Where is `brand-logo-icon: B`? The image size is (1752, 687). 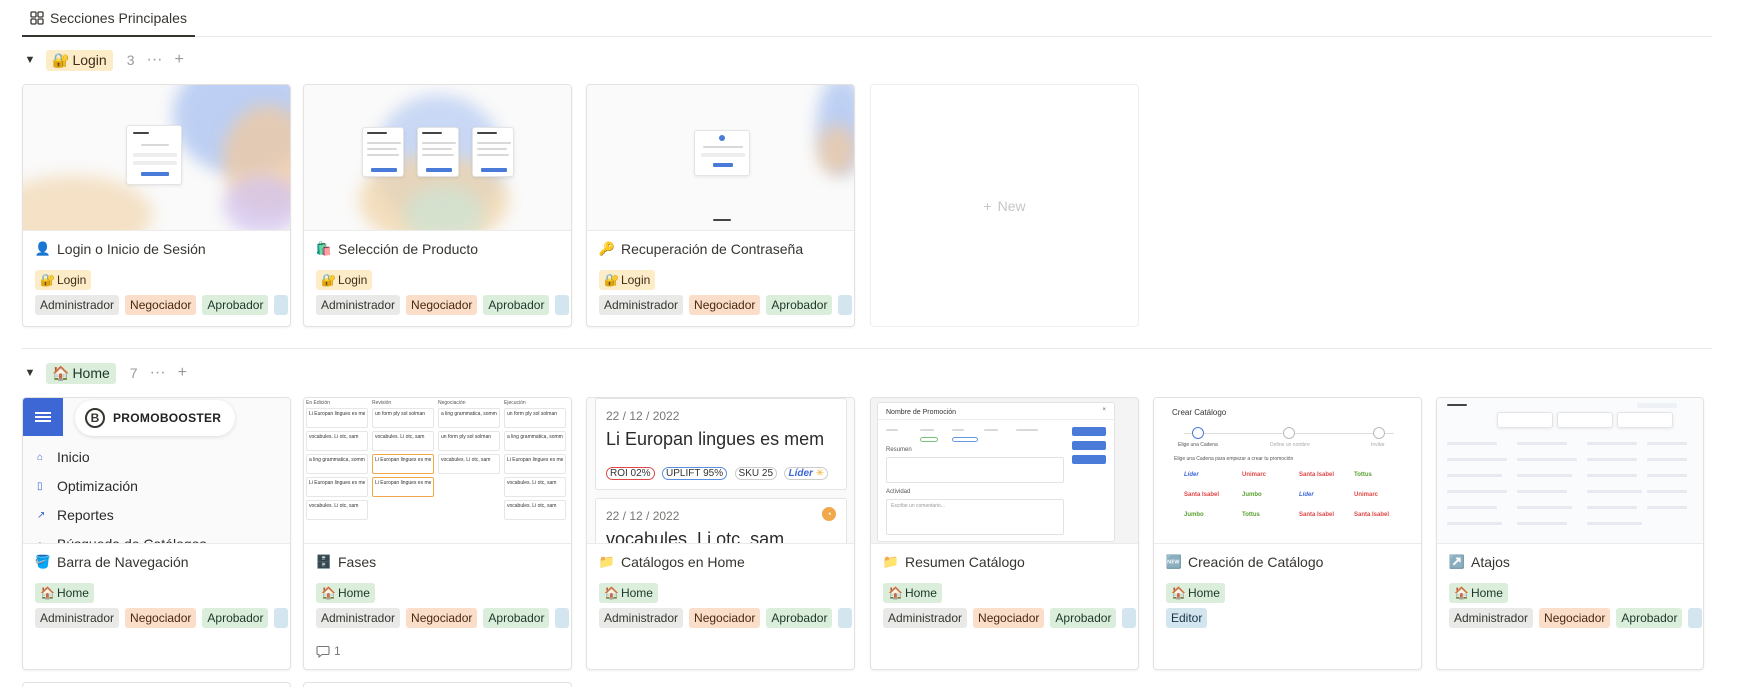
brand-logo-icon: B is located at coordinates (95, 418).